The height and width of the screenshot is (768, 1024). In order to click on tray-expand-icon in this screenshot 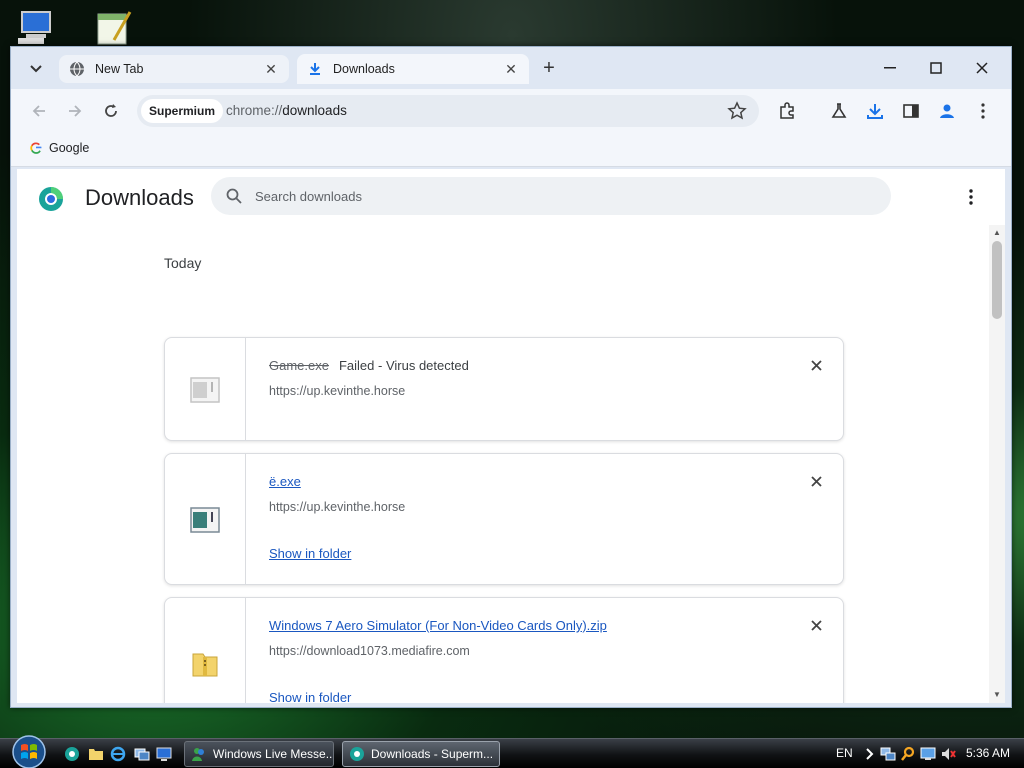, I will do `click(870, 754)`.